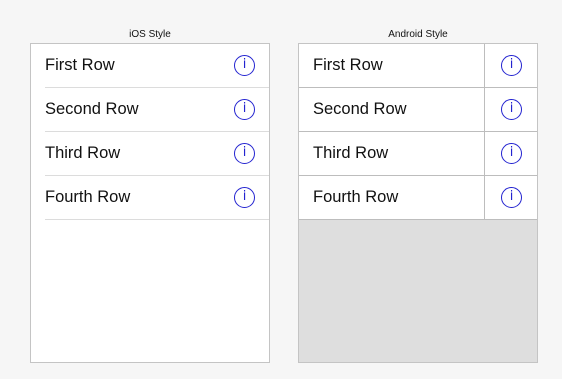 Image resolution: width=562 pixels, height=379 pixels. I want to click on android-list-row-fourth: Fourth Row i, so click(418, 198).